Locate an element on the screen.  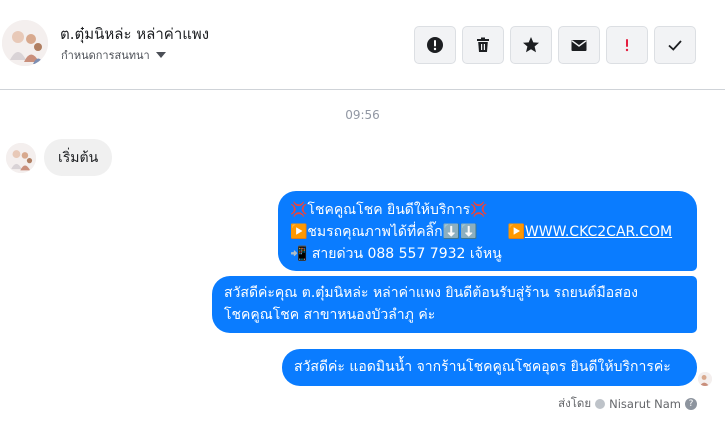
page-badge-icon is located at coordinates (600, 404).